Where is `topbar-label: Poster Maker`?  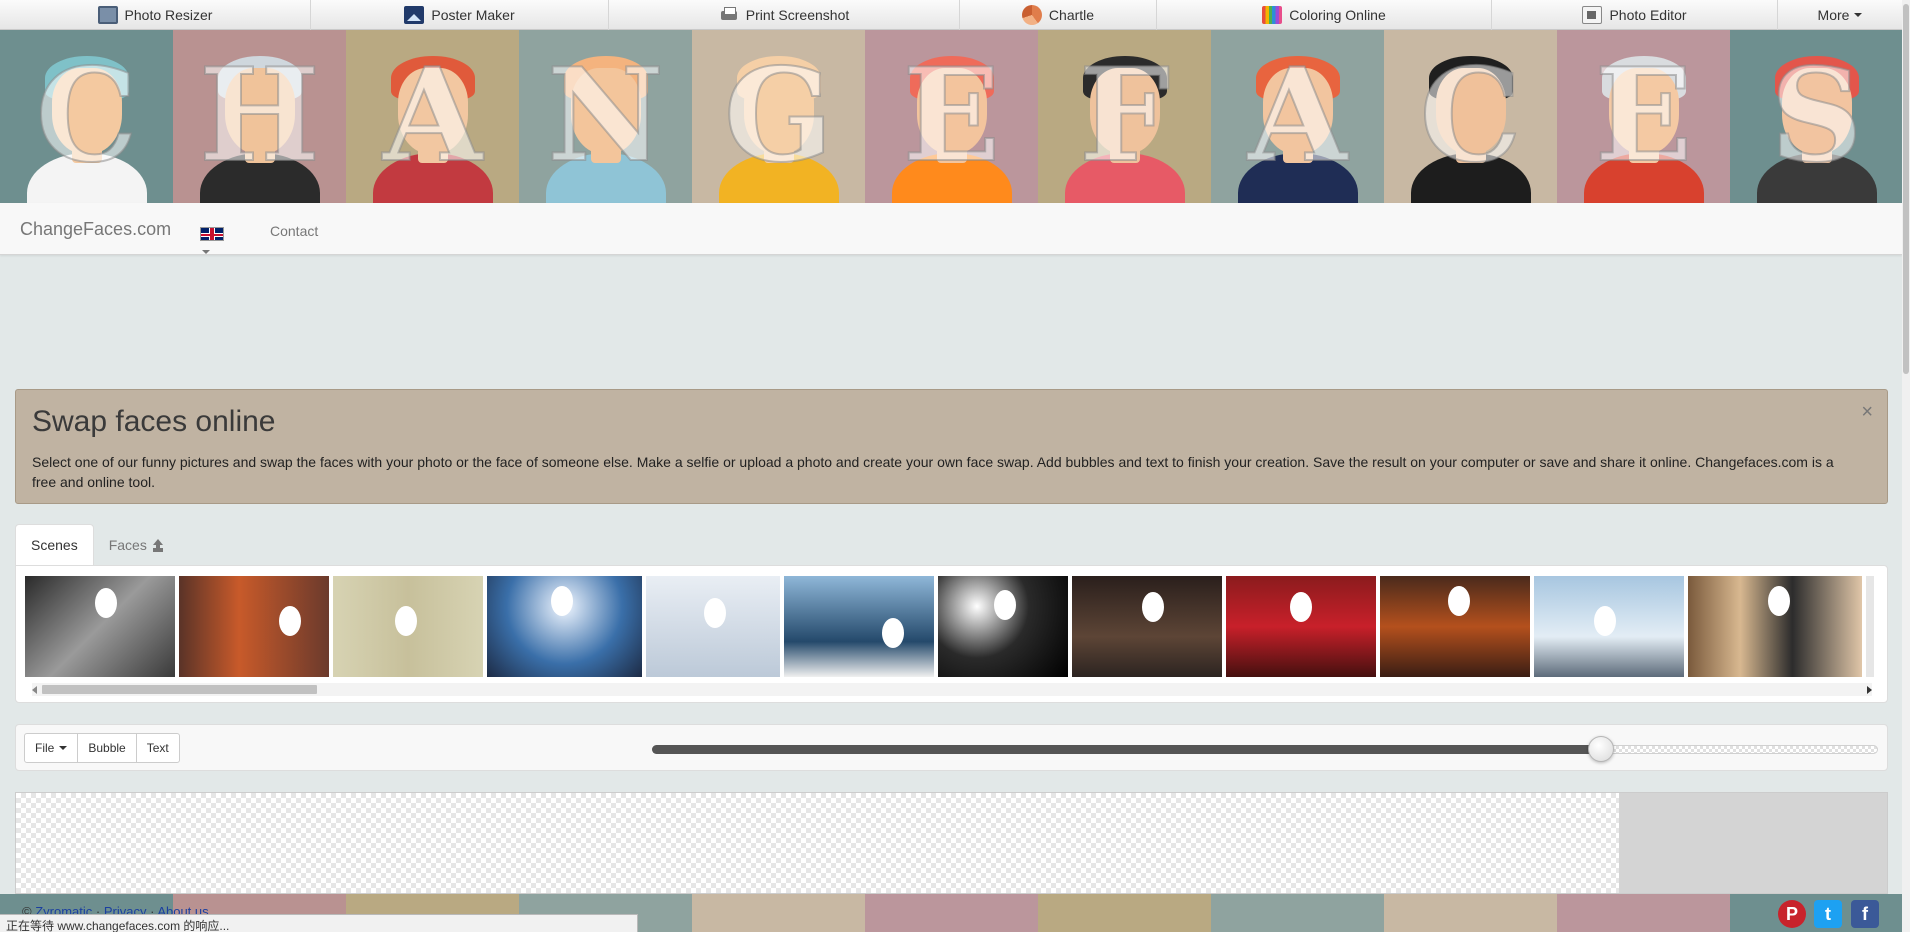
topbar-label: Poster Maker is located at coordinates (473, 15).